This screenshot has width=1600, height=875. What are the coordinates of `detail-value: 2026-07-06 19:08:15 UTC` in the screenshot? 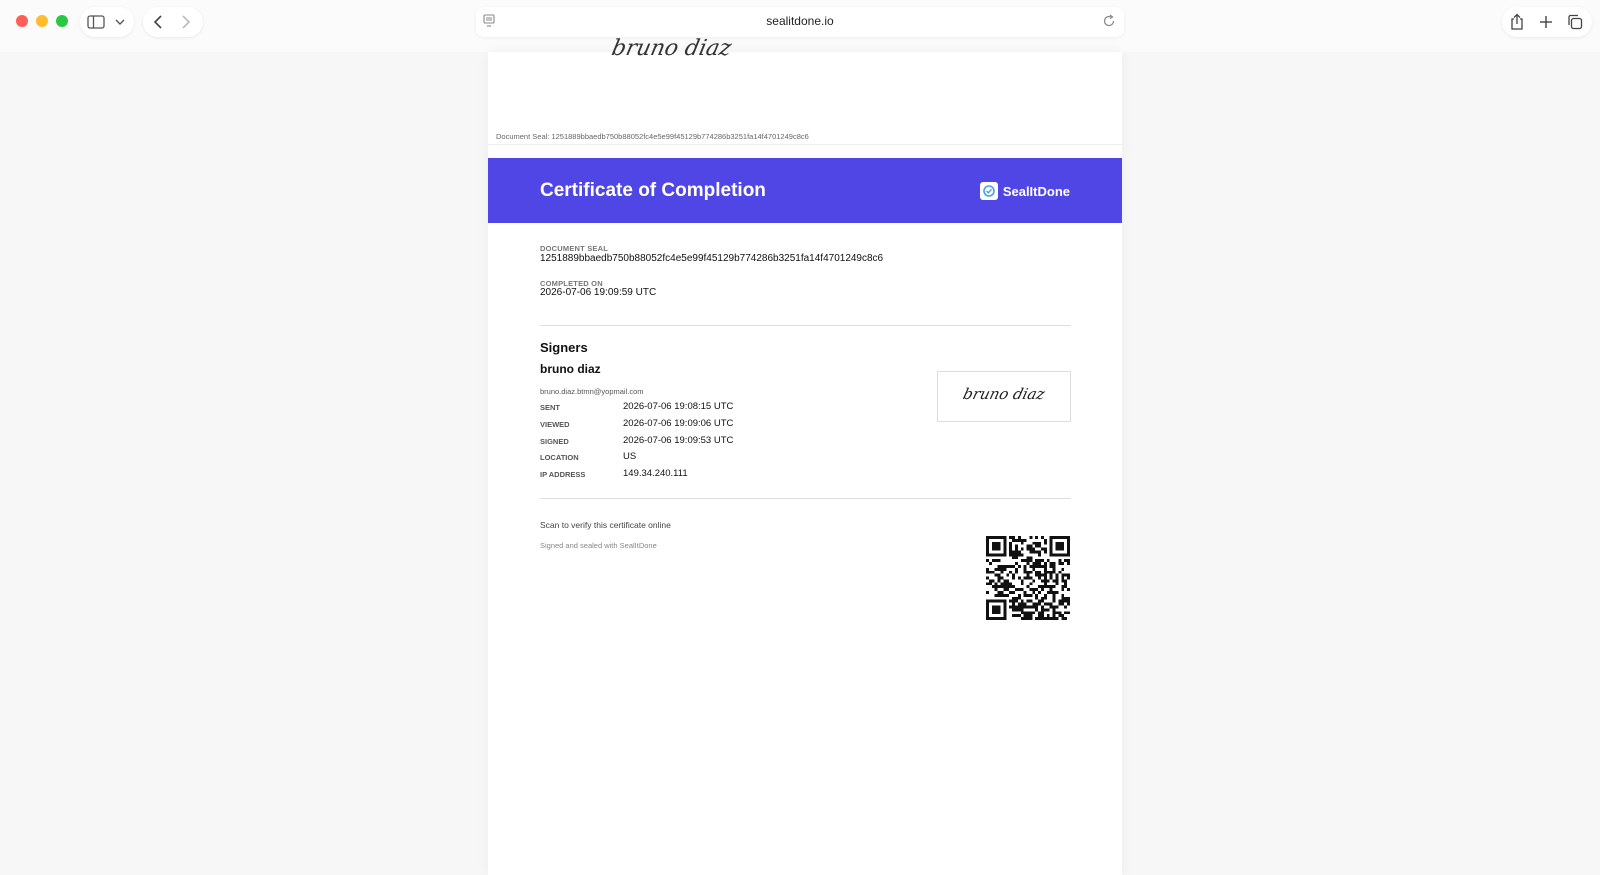 It's located at (678, 406).